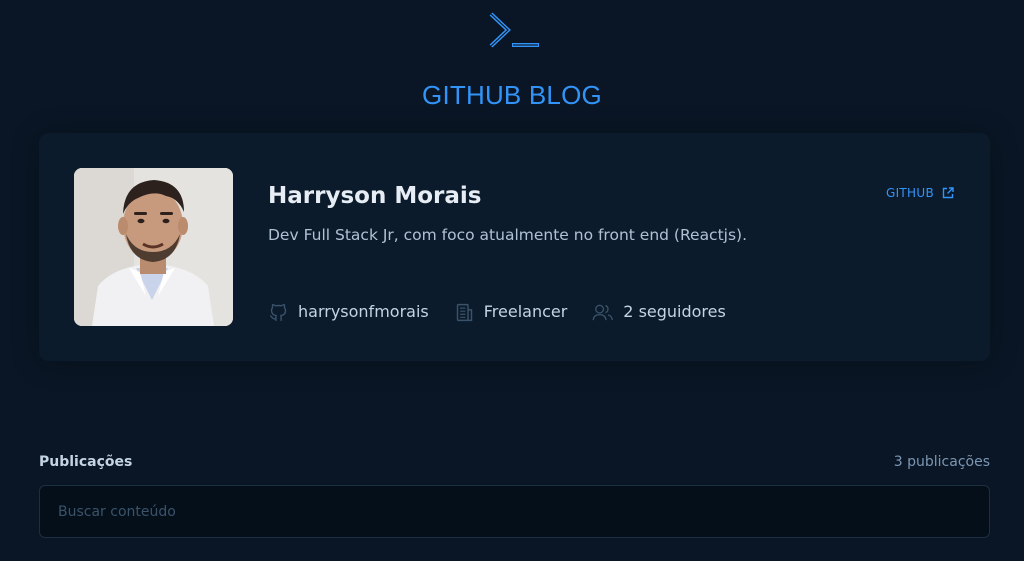 Image resolution: width=1024 pixels, height=561 pixels. What do you see at coordinates (603, 312) in the screenshot?
I see `users-icon` at bounding box center [603, 312].